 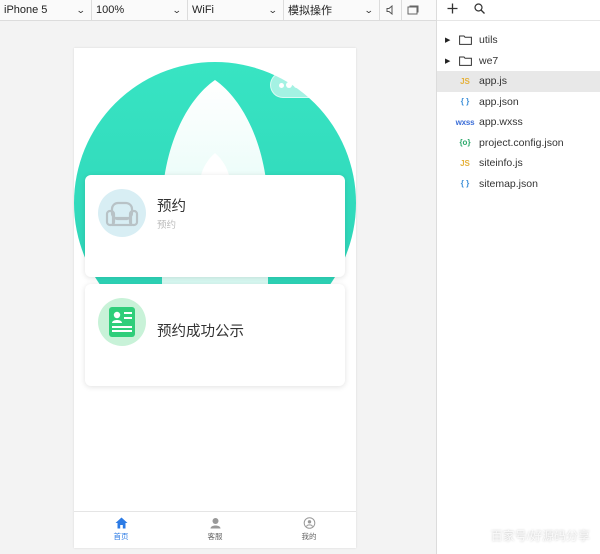 I want to click on mini-program-capsule, so click(x=308, y=85).